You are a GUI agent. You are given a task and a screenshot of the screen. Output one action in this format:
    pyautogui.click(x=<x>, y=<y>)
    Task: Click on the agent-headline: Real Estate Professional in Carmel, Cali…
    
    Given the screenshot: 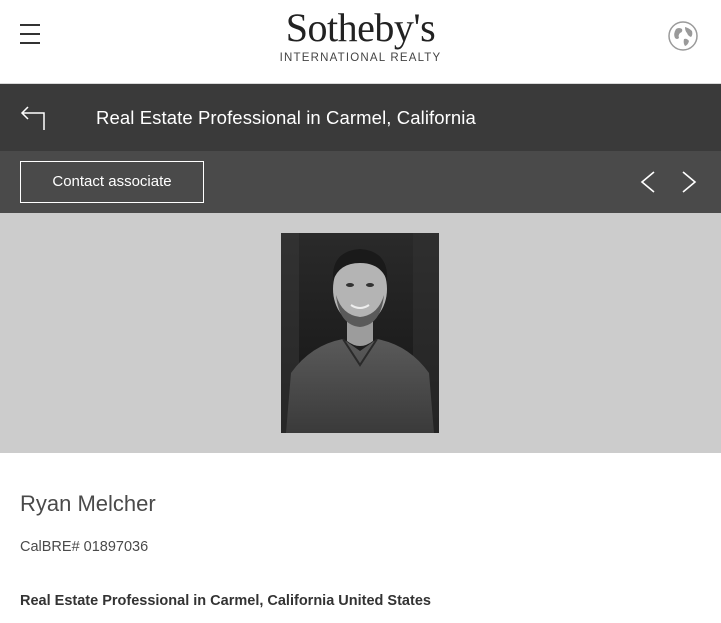 What is the action you would take?
    pyautogui.click(x=225, y=601)
    